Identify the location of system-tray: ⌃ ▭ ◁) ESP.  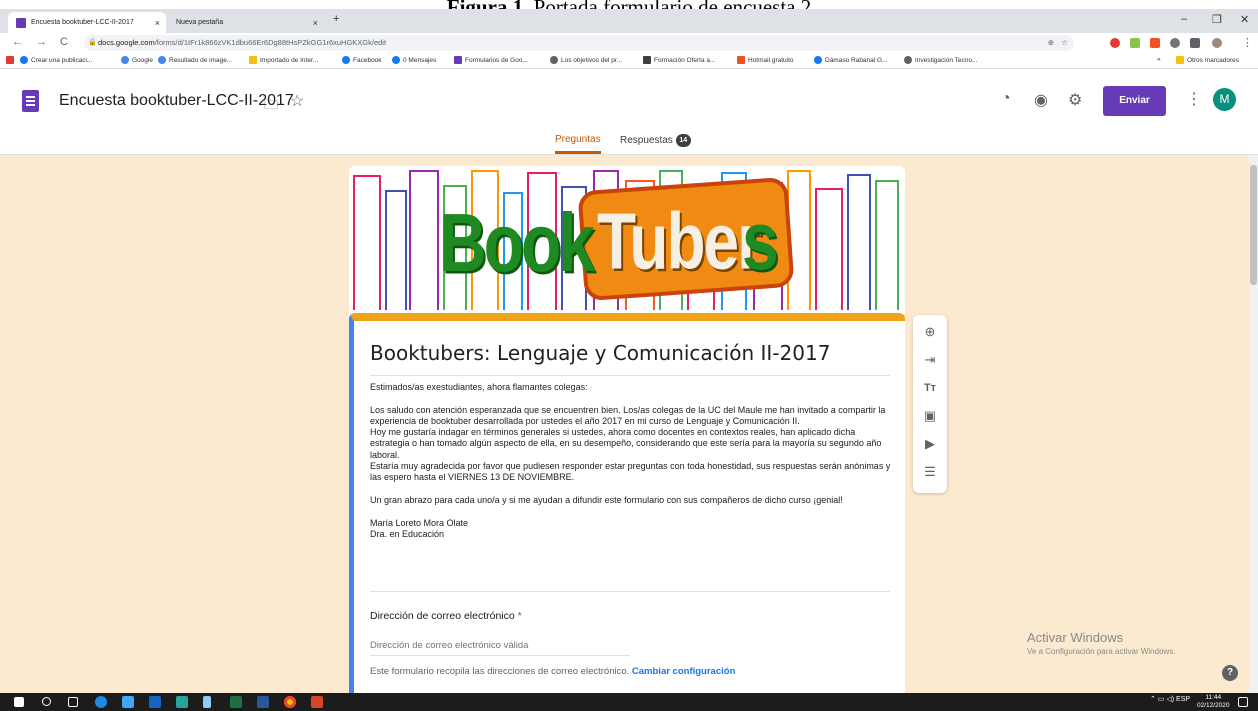
(1170, 699).